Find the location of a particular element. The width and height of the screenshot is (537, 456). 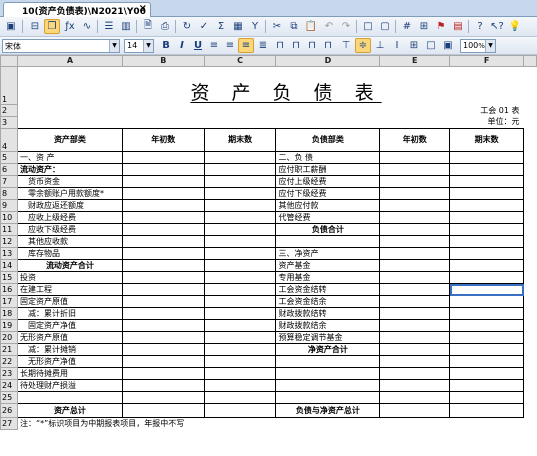

insert-row-icon: ☰ is located at coordinates (109, 26).